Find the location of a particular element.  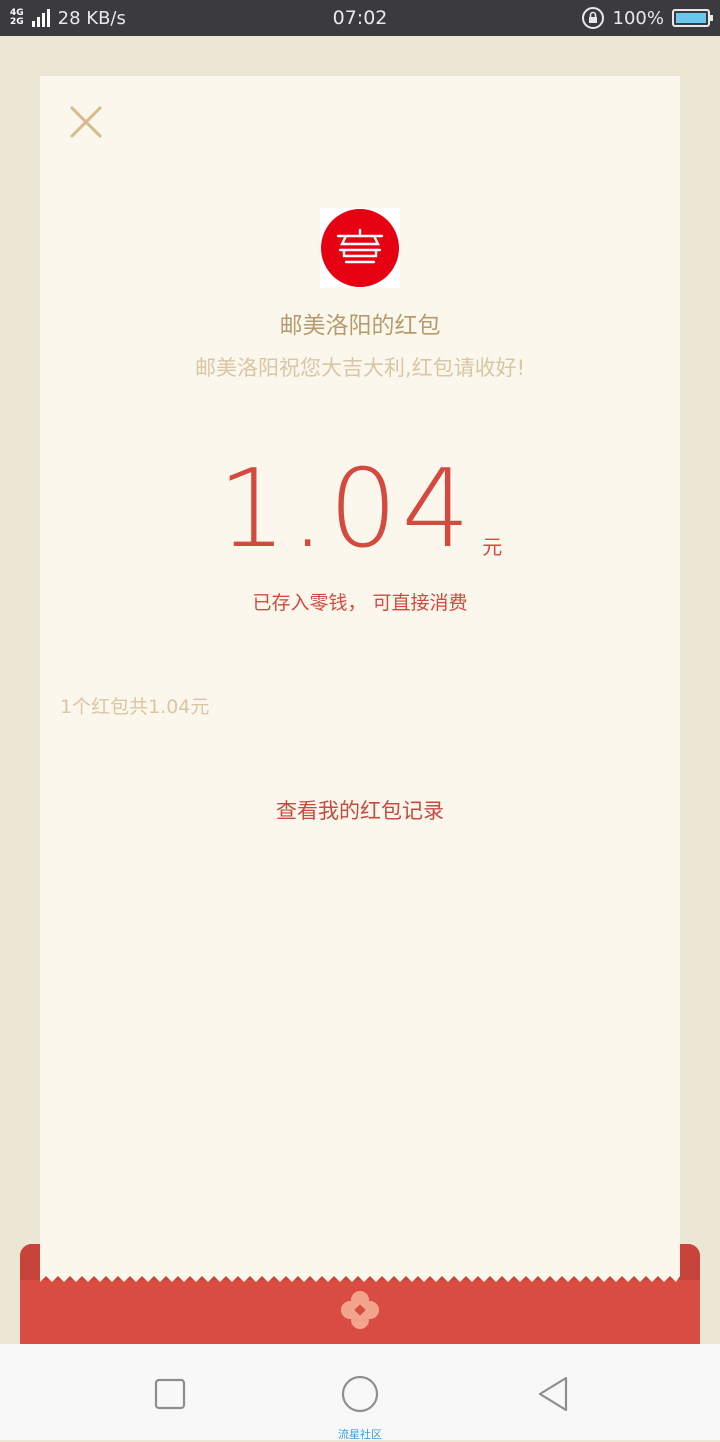

amount-value: 1.04 is located at coordinates (346, 509).